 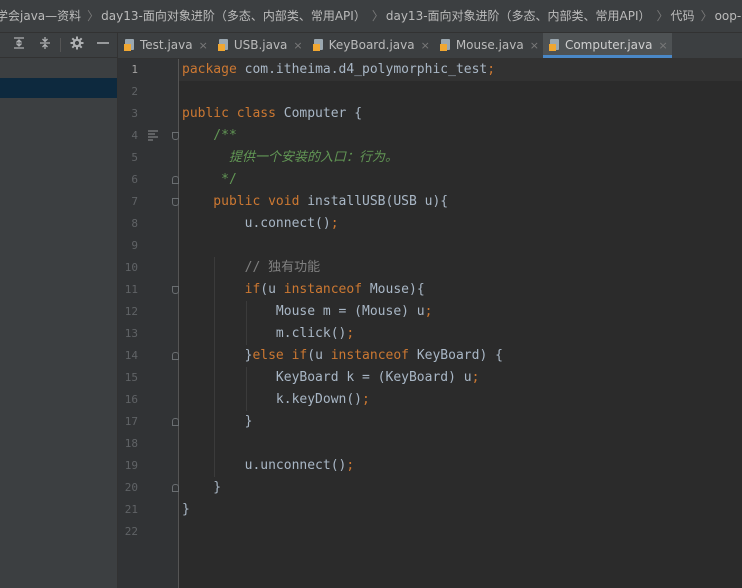 I want to click on tab-usb-java: USB.java ×, so click(x=259, y=45).